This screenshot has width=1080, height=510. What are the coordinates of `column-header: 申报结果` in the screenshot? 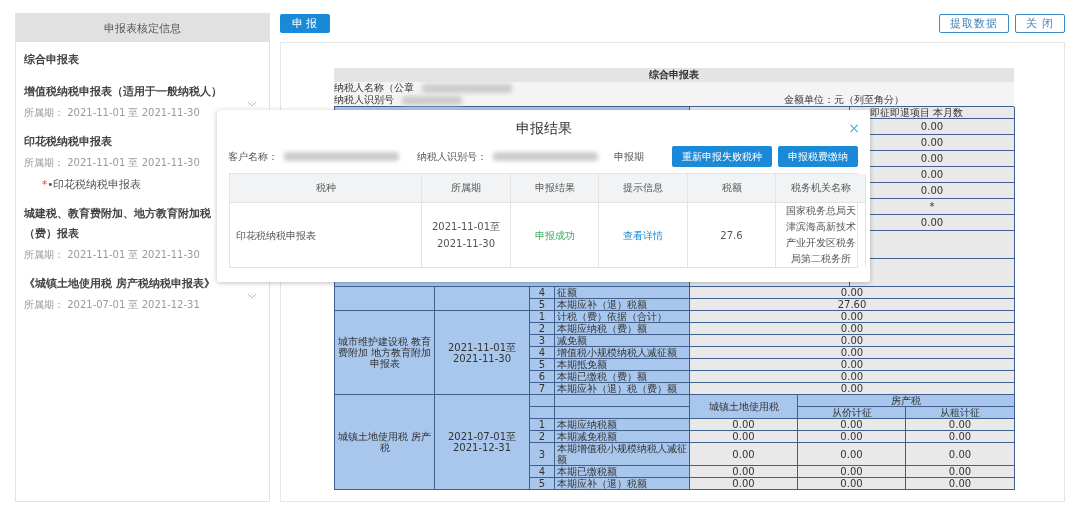 It's located at (555, 188).